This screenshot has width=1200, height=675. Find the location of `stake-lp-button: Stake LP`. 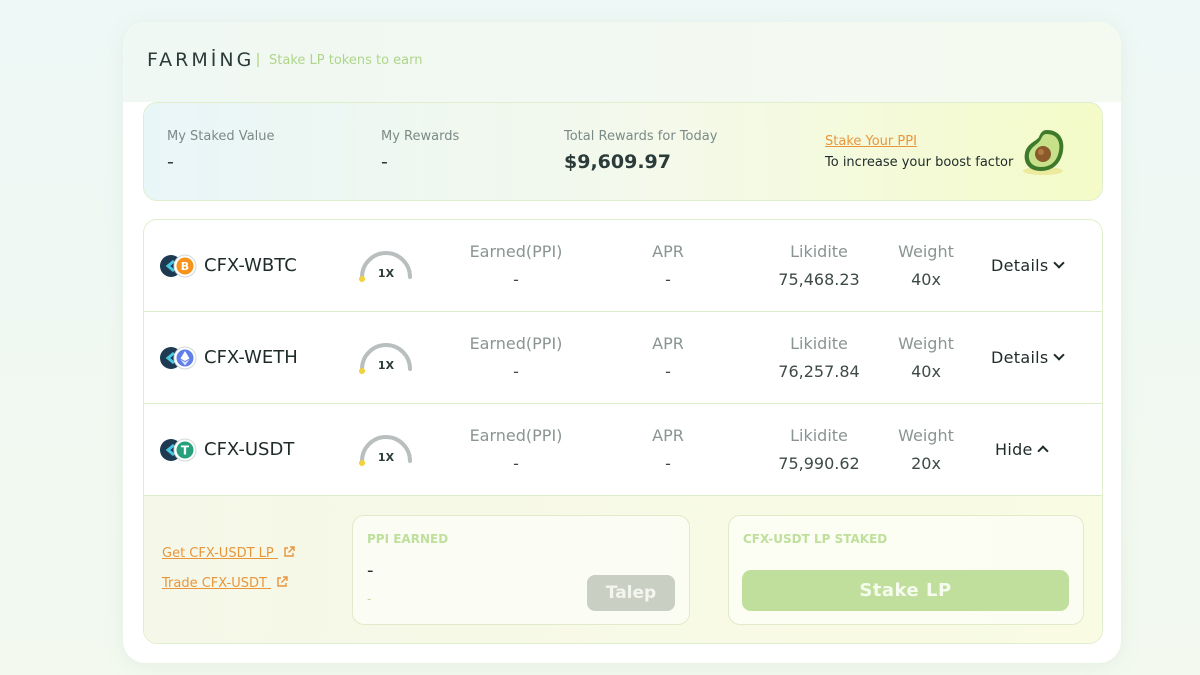

stake-lp-button: Stake LP is located at coordinates (905, 590).